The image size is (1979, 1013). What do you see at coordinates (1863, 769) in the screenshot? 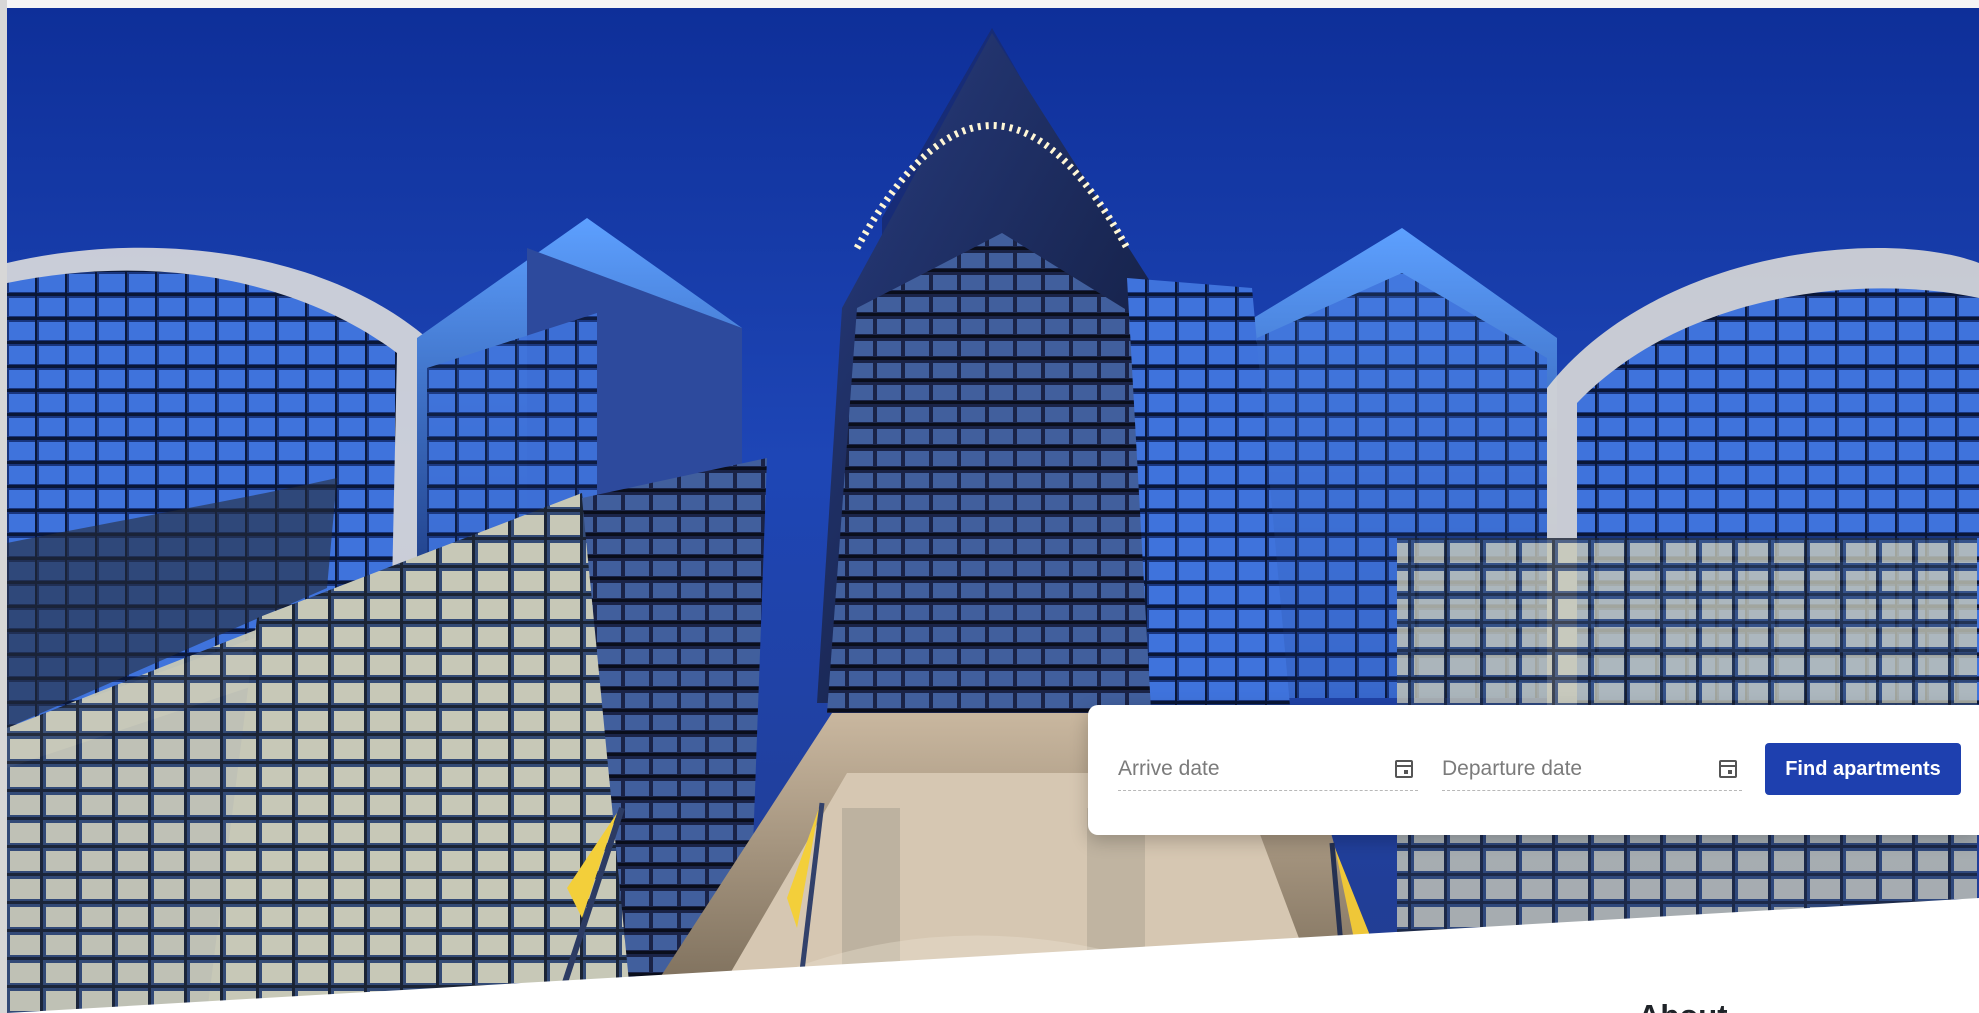
I see `find-apartments-button: Find apartments` at bounding box center [1863, 769].